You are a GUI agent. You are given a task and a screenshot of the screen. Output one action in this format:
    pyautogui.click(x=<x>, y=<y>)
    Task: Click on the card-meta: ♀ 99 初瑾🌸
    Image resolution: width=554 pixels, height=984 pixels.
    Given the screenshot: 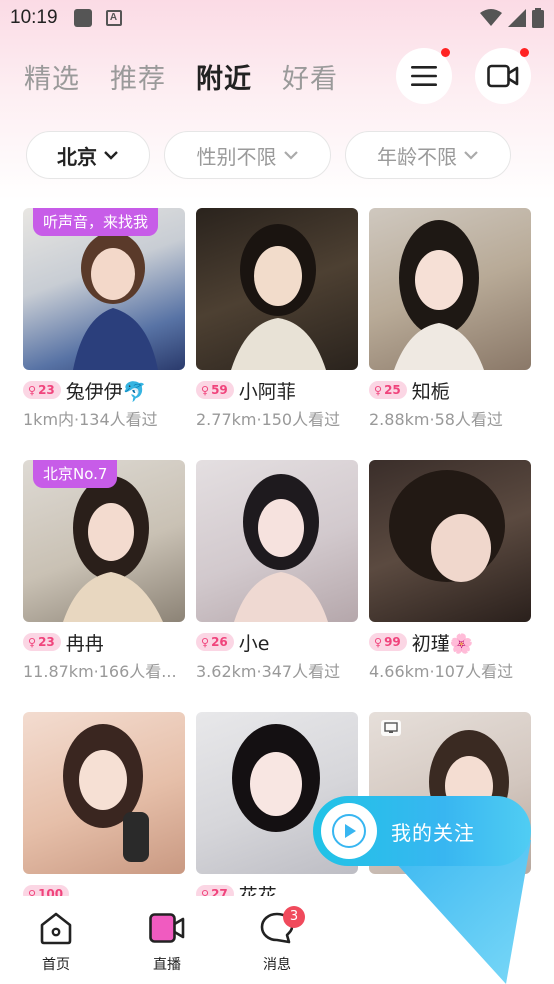 What is the action you would take?
    pyautogui.click(x=454, y=642)
    